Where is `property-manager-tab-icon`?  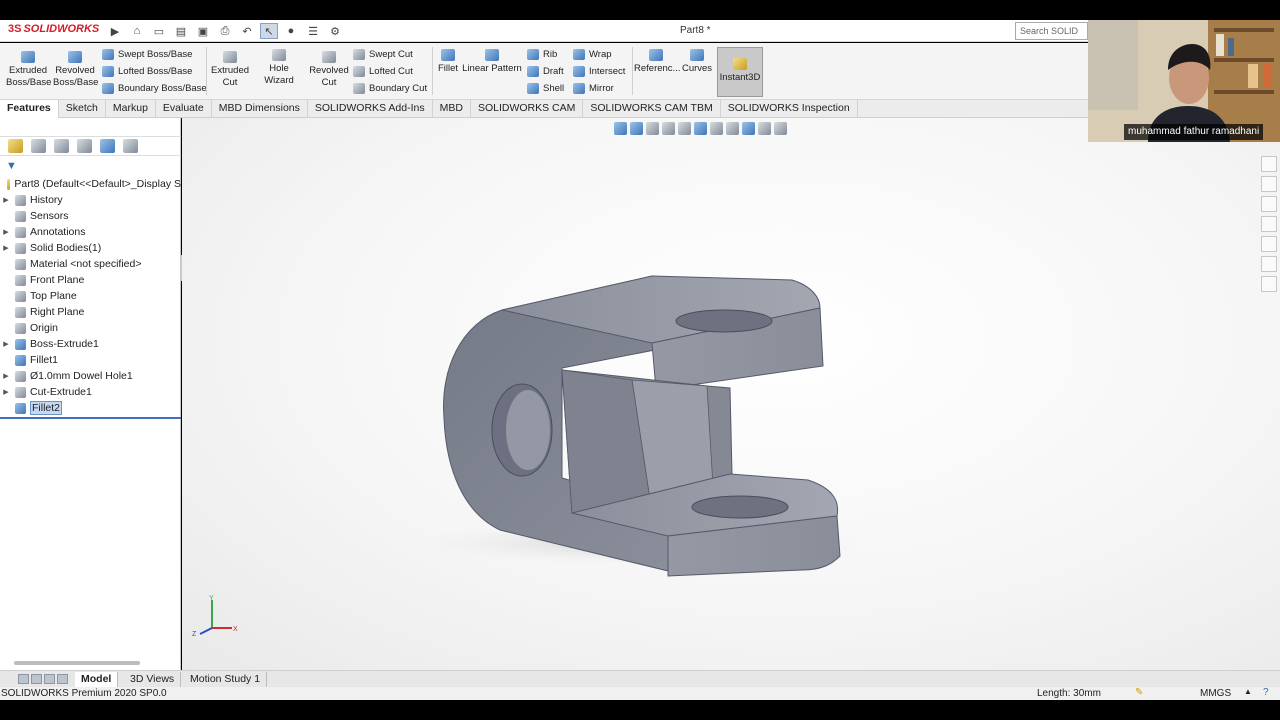
property-manager-tab-icon is located at coordinates (38, 146).